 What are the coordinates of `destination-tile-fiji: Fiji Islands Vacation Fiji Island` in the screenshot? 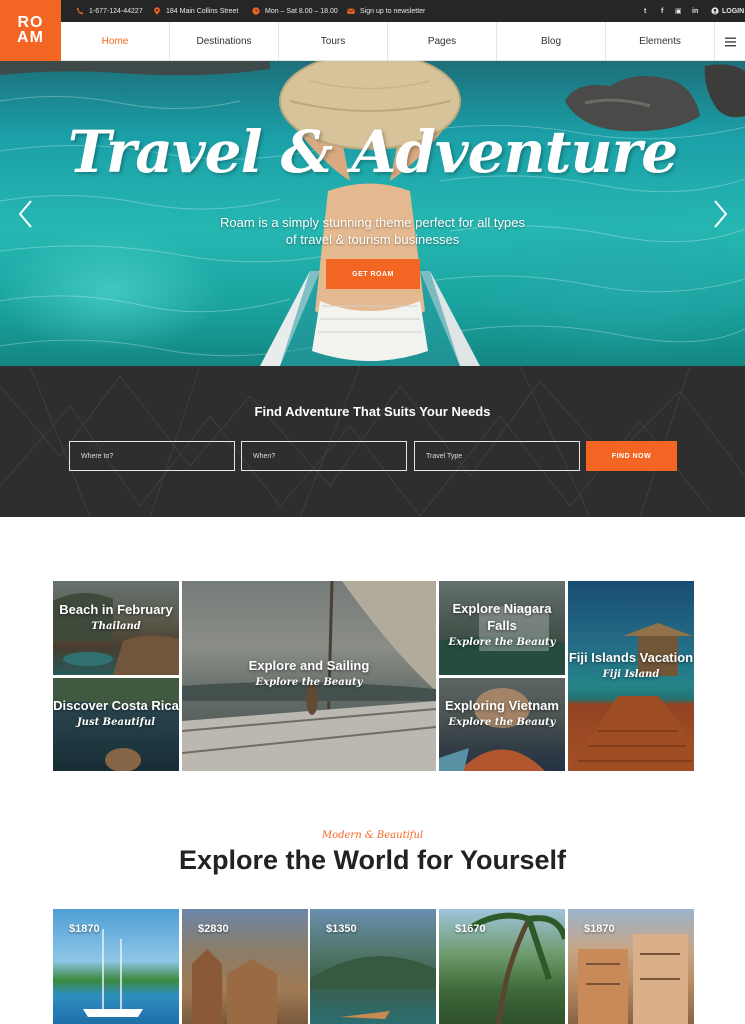 It's located at (631, 676).